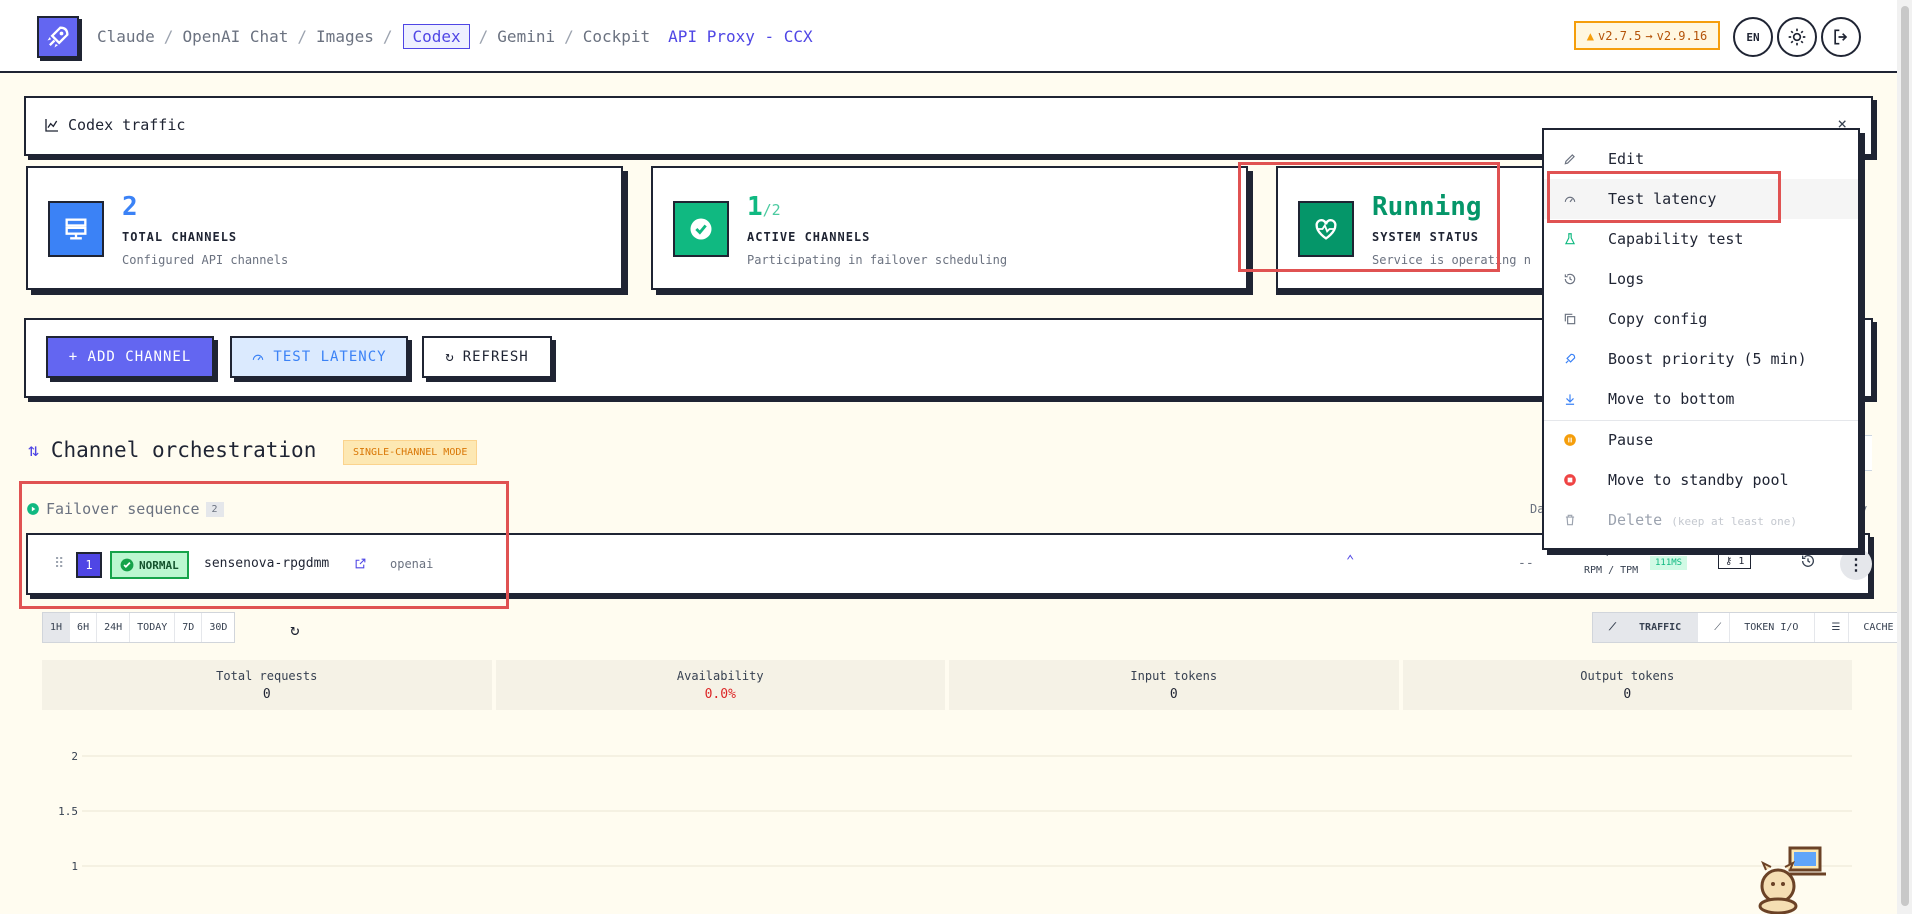  I want to click on scrollbar-thumb, so click(1905, 456).